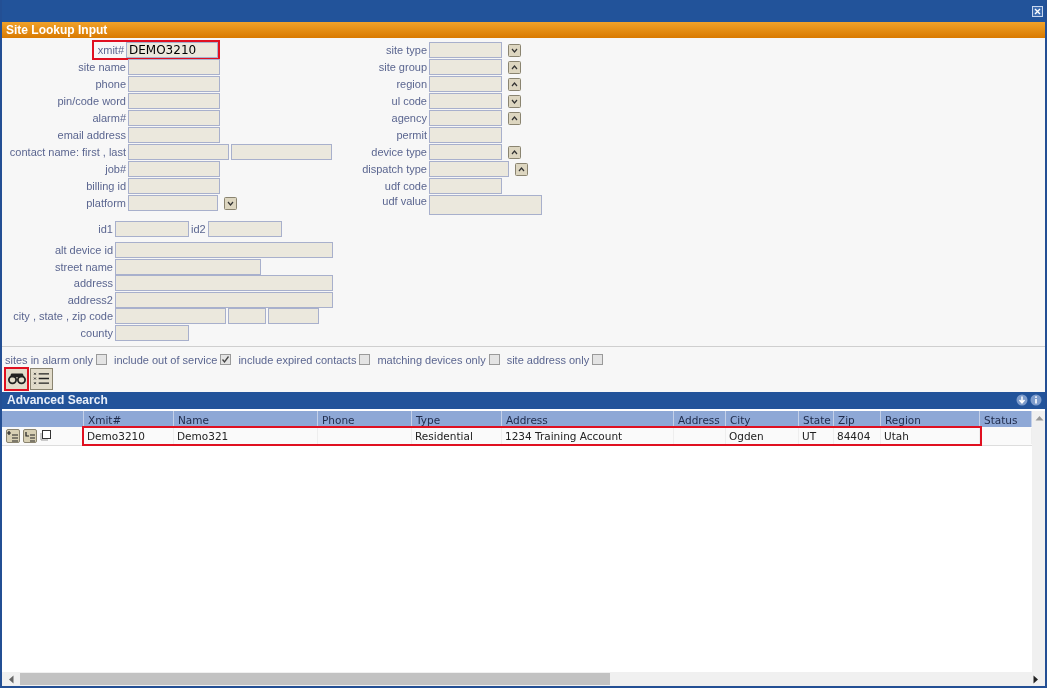  Describe the element at coordinates (857, 418) in the screenshot. I see `column-header: Zip` at that location.